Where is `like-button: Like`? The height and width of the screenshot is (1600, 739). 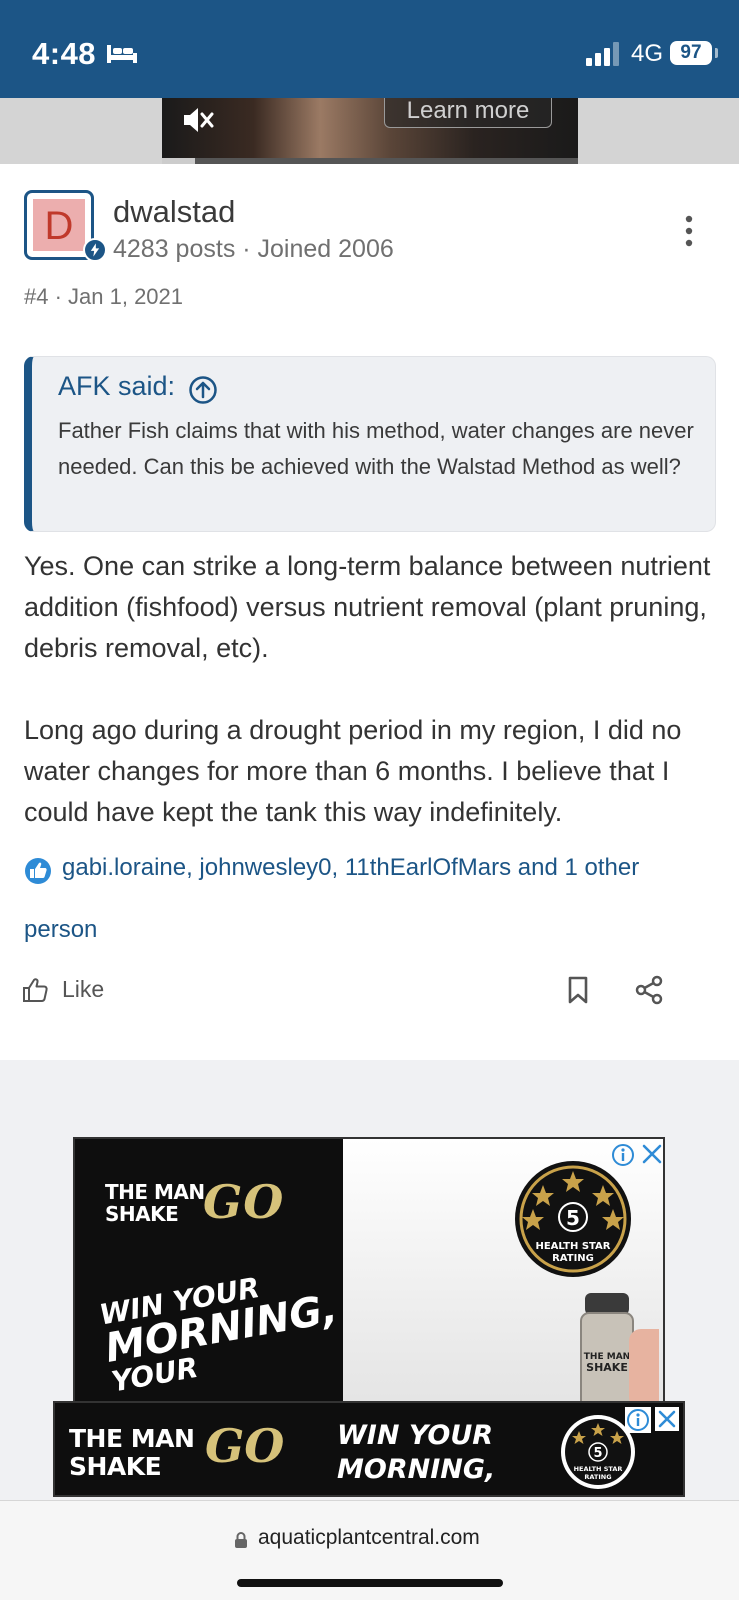 like-button: Like is located at coordinates (72, 990).